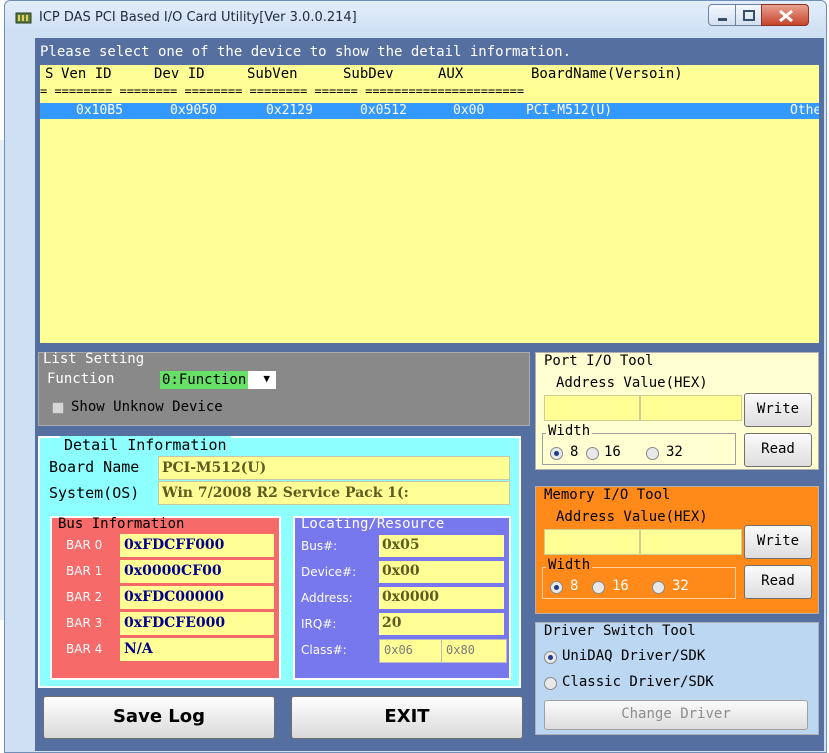  I want to click on memory-width-8-label: 8, so click(574, 586).